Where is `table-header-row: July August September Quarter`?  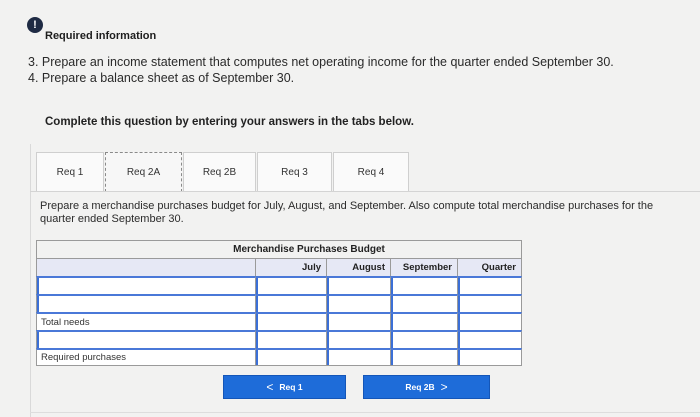
table-header-row: July August September Quarter is located at coordinates (279, 267).